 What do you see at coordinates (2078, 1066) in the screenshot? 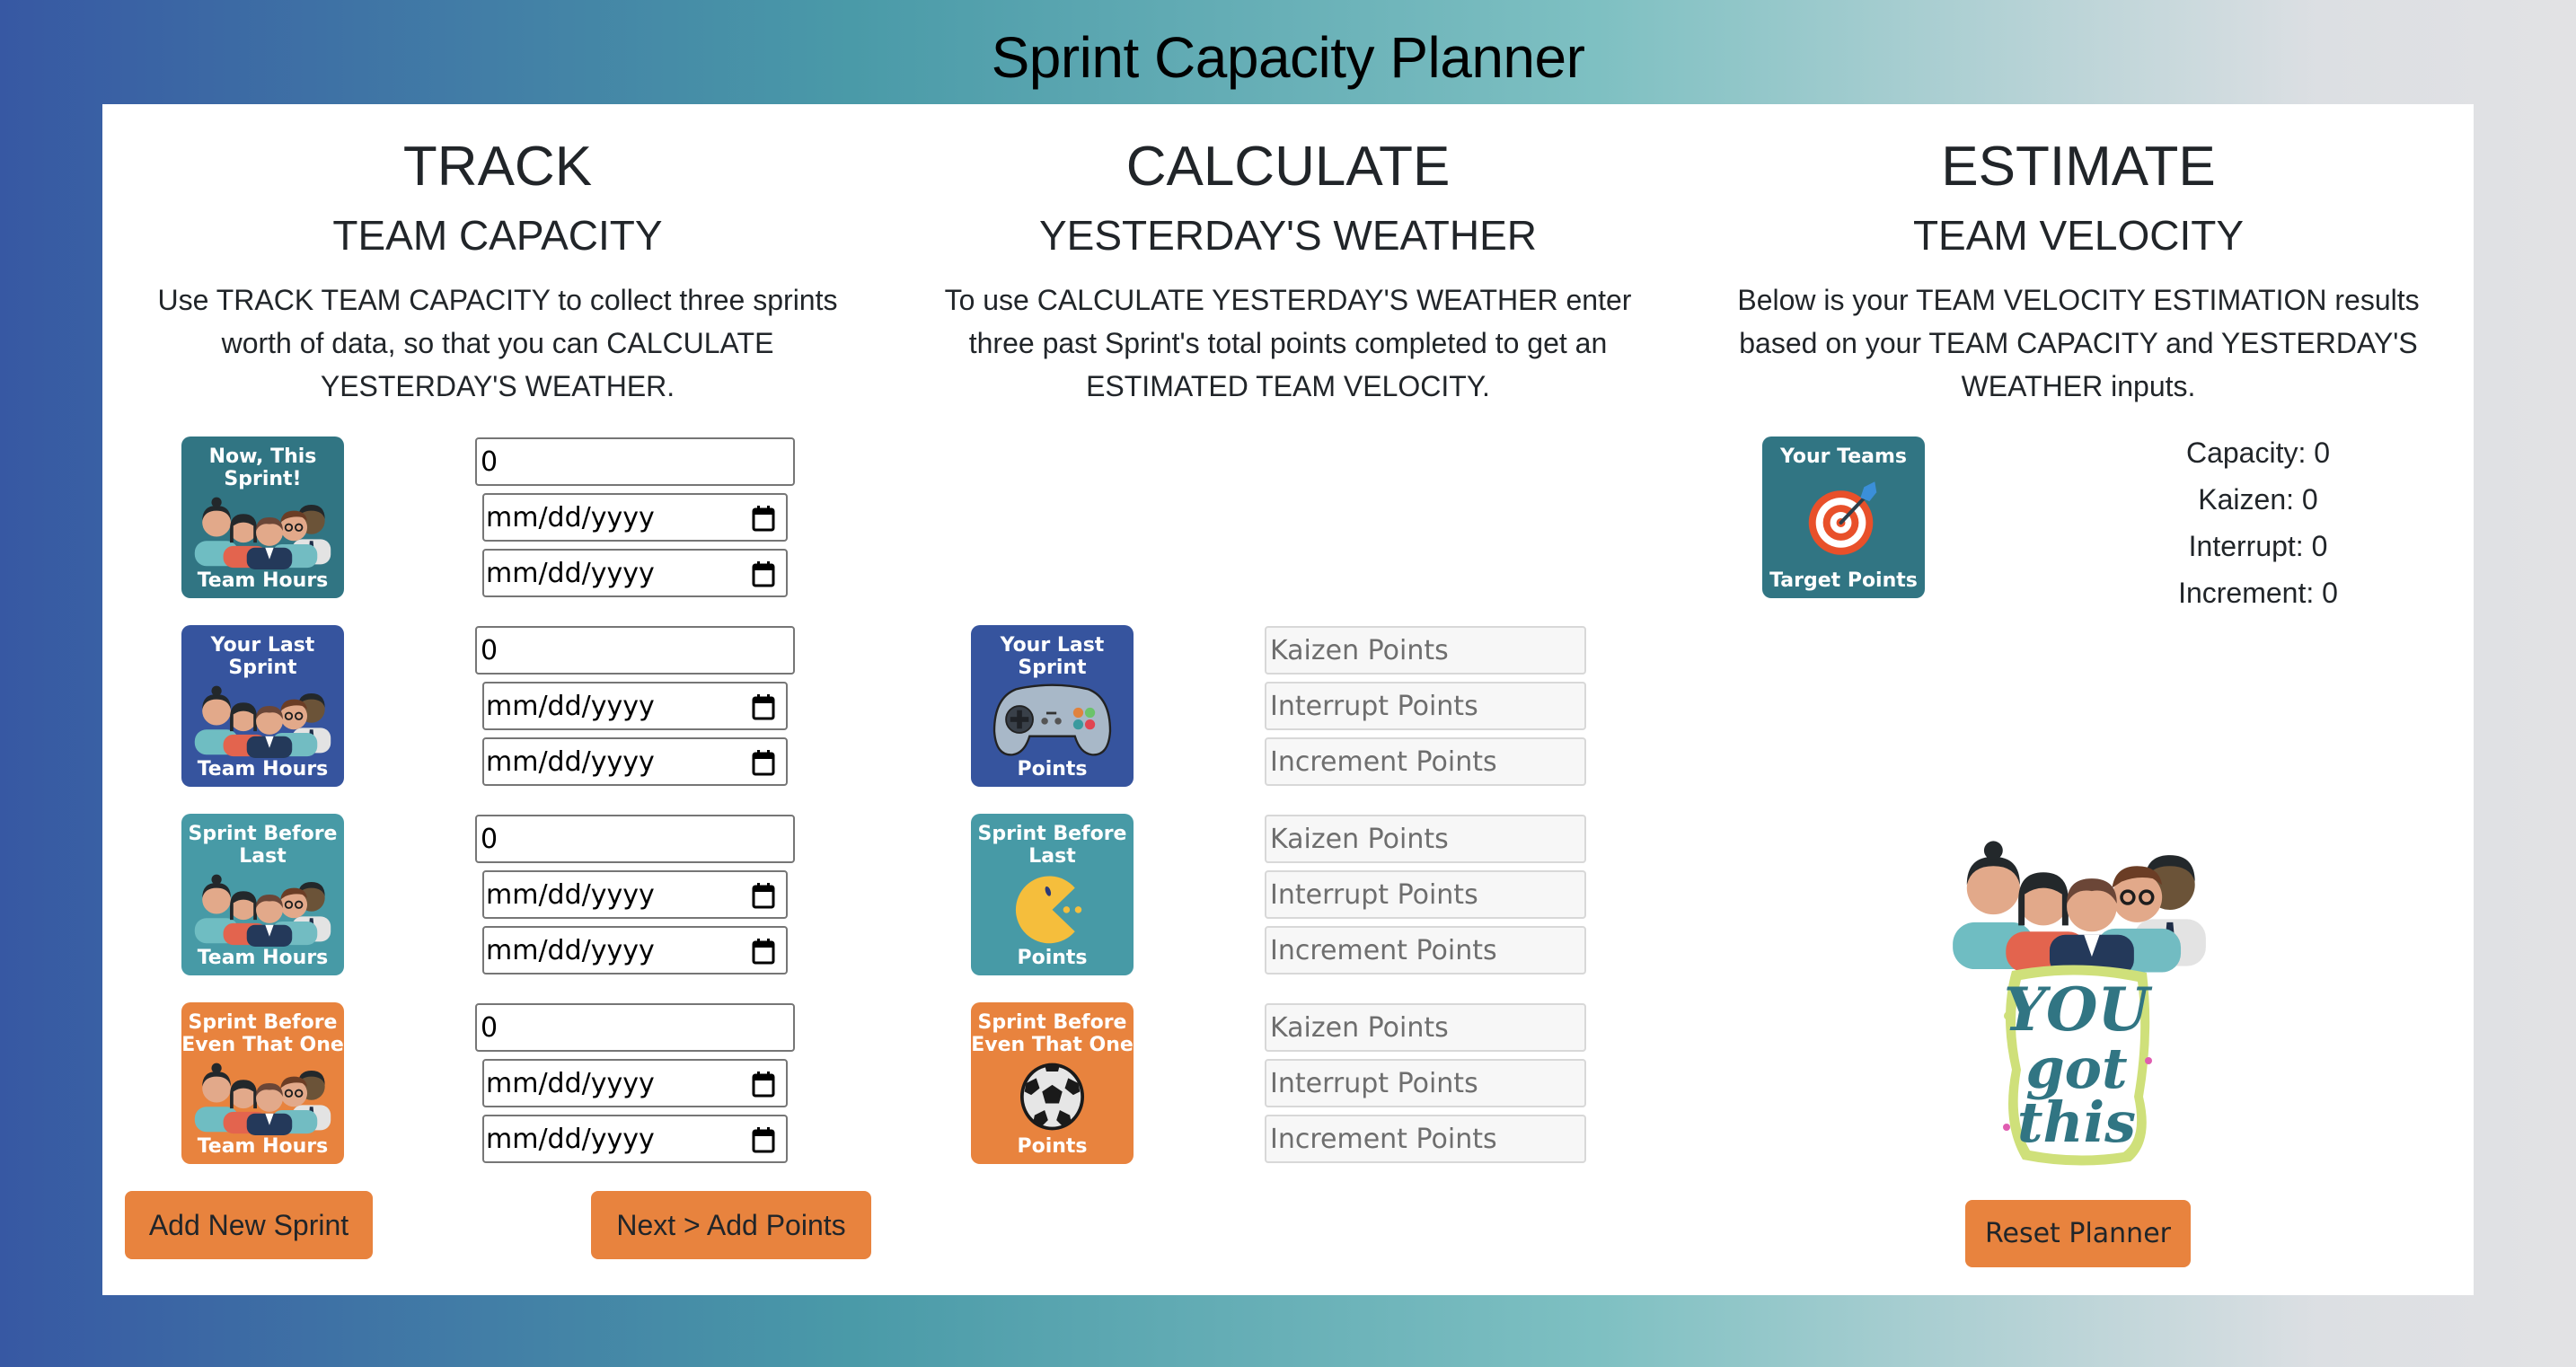
I see `you-got-this-illustration: YOU got this` at bounding box center [2078, 1066].